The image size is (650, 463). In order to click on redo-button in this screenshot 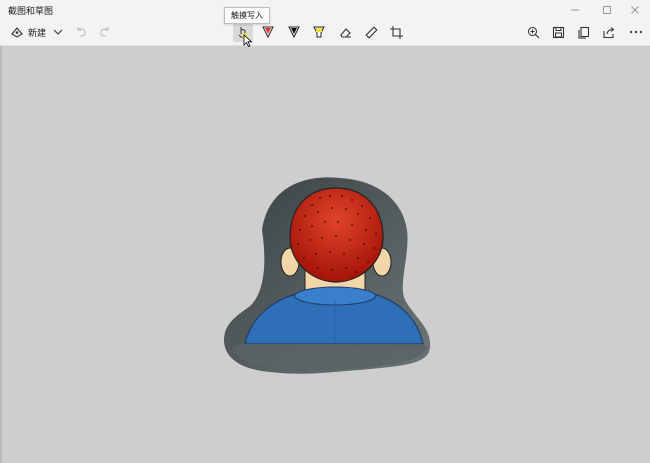, I will do `click(105, 32)`.